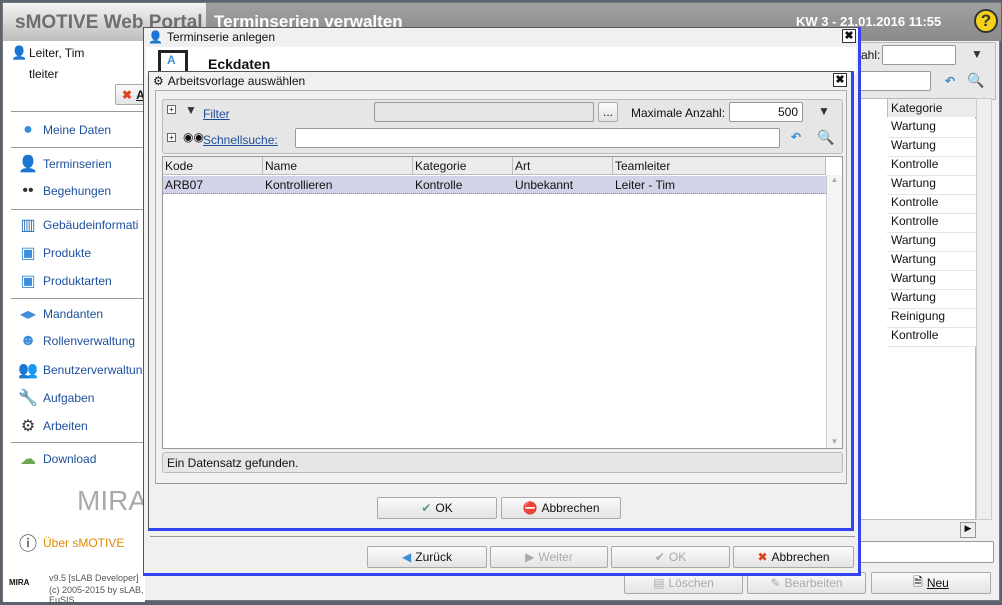 This screenshot has width=1002, height=605. Describe the element at coordinates (55, 398) in the screenshot. I see `sidebar-item-aufgaben: 🔧 Aufgaben` at that location.